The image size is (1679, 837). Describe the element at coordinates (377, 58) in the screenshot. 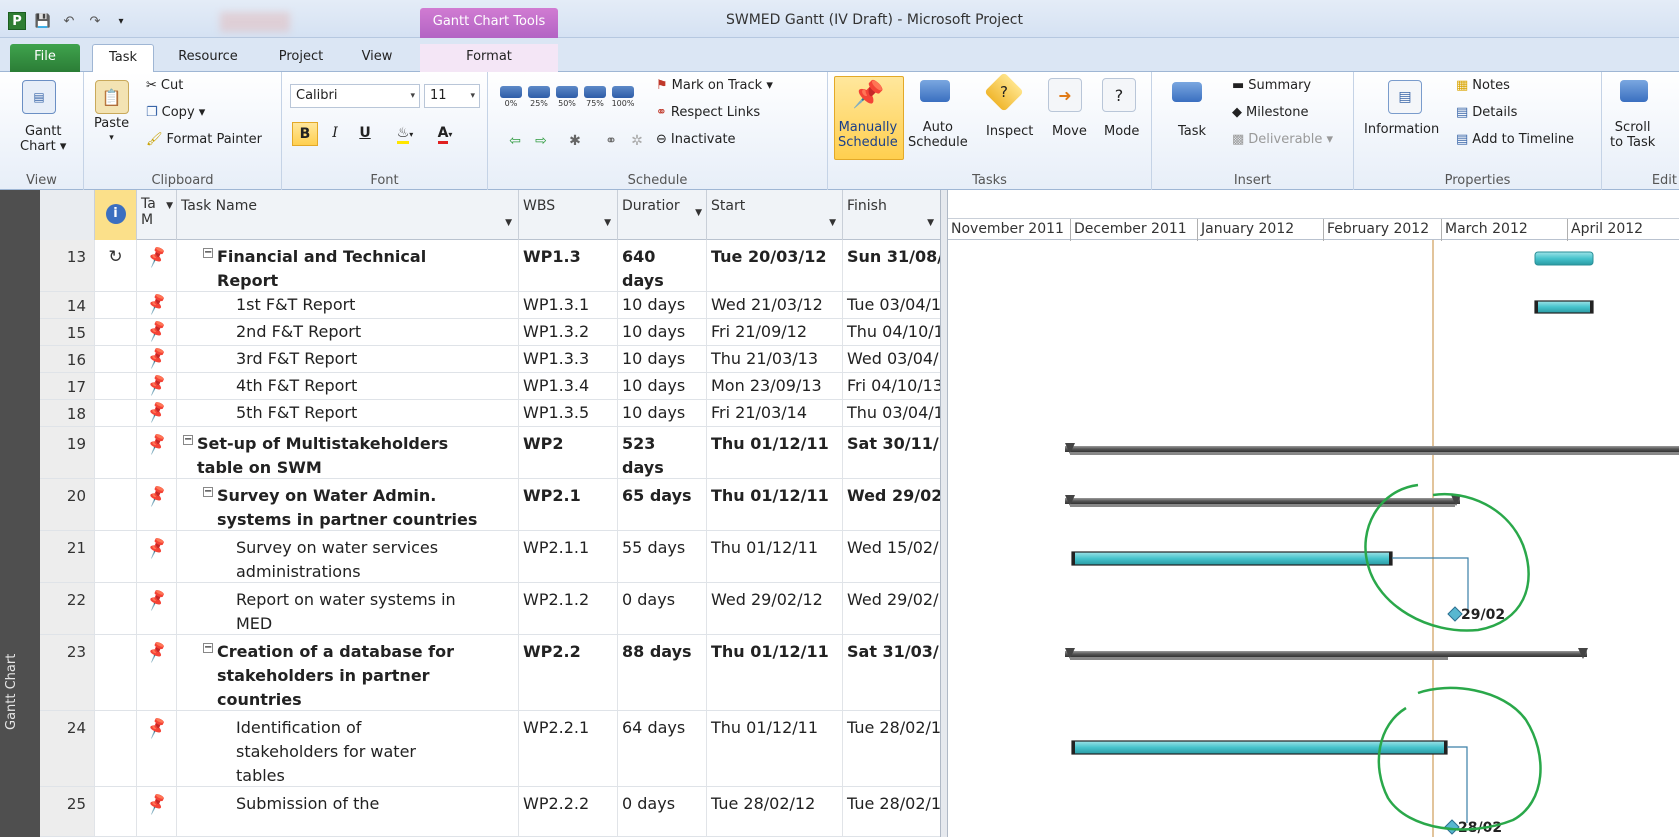

I see `tab-view: View` at that location.